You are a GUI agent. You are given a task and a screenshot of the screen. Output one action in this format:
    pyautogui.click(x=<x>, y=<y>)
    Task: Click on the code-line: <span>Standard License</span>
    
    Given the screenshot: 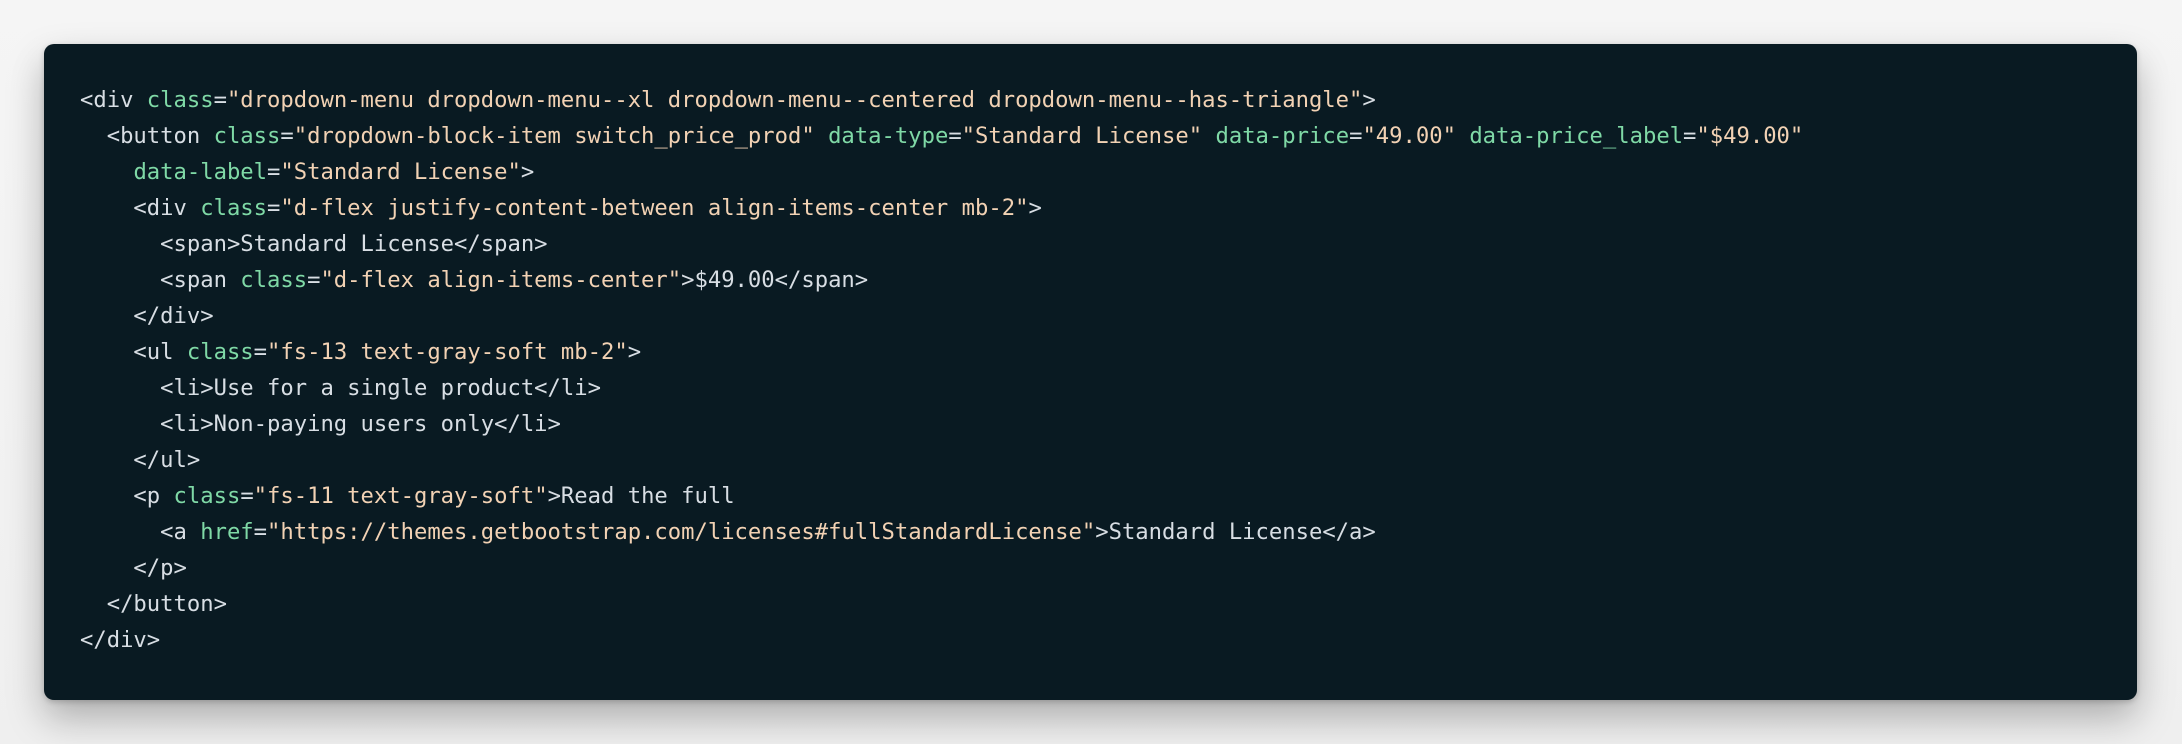 What is the action you would take?
    pyautogui.click(x=1090, y=244)
    